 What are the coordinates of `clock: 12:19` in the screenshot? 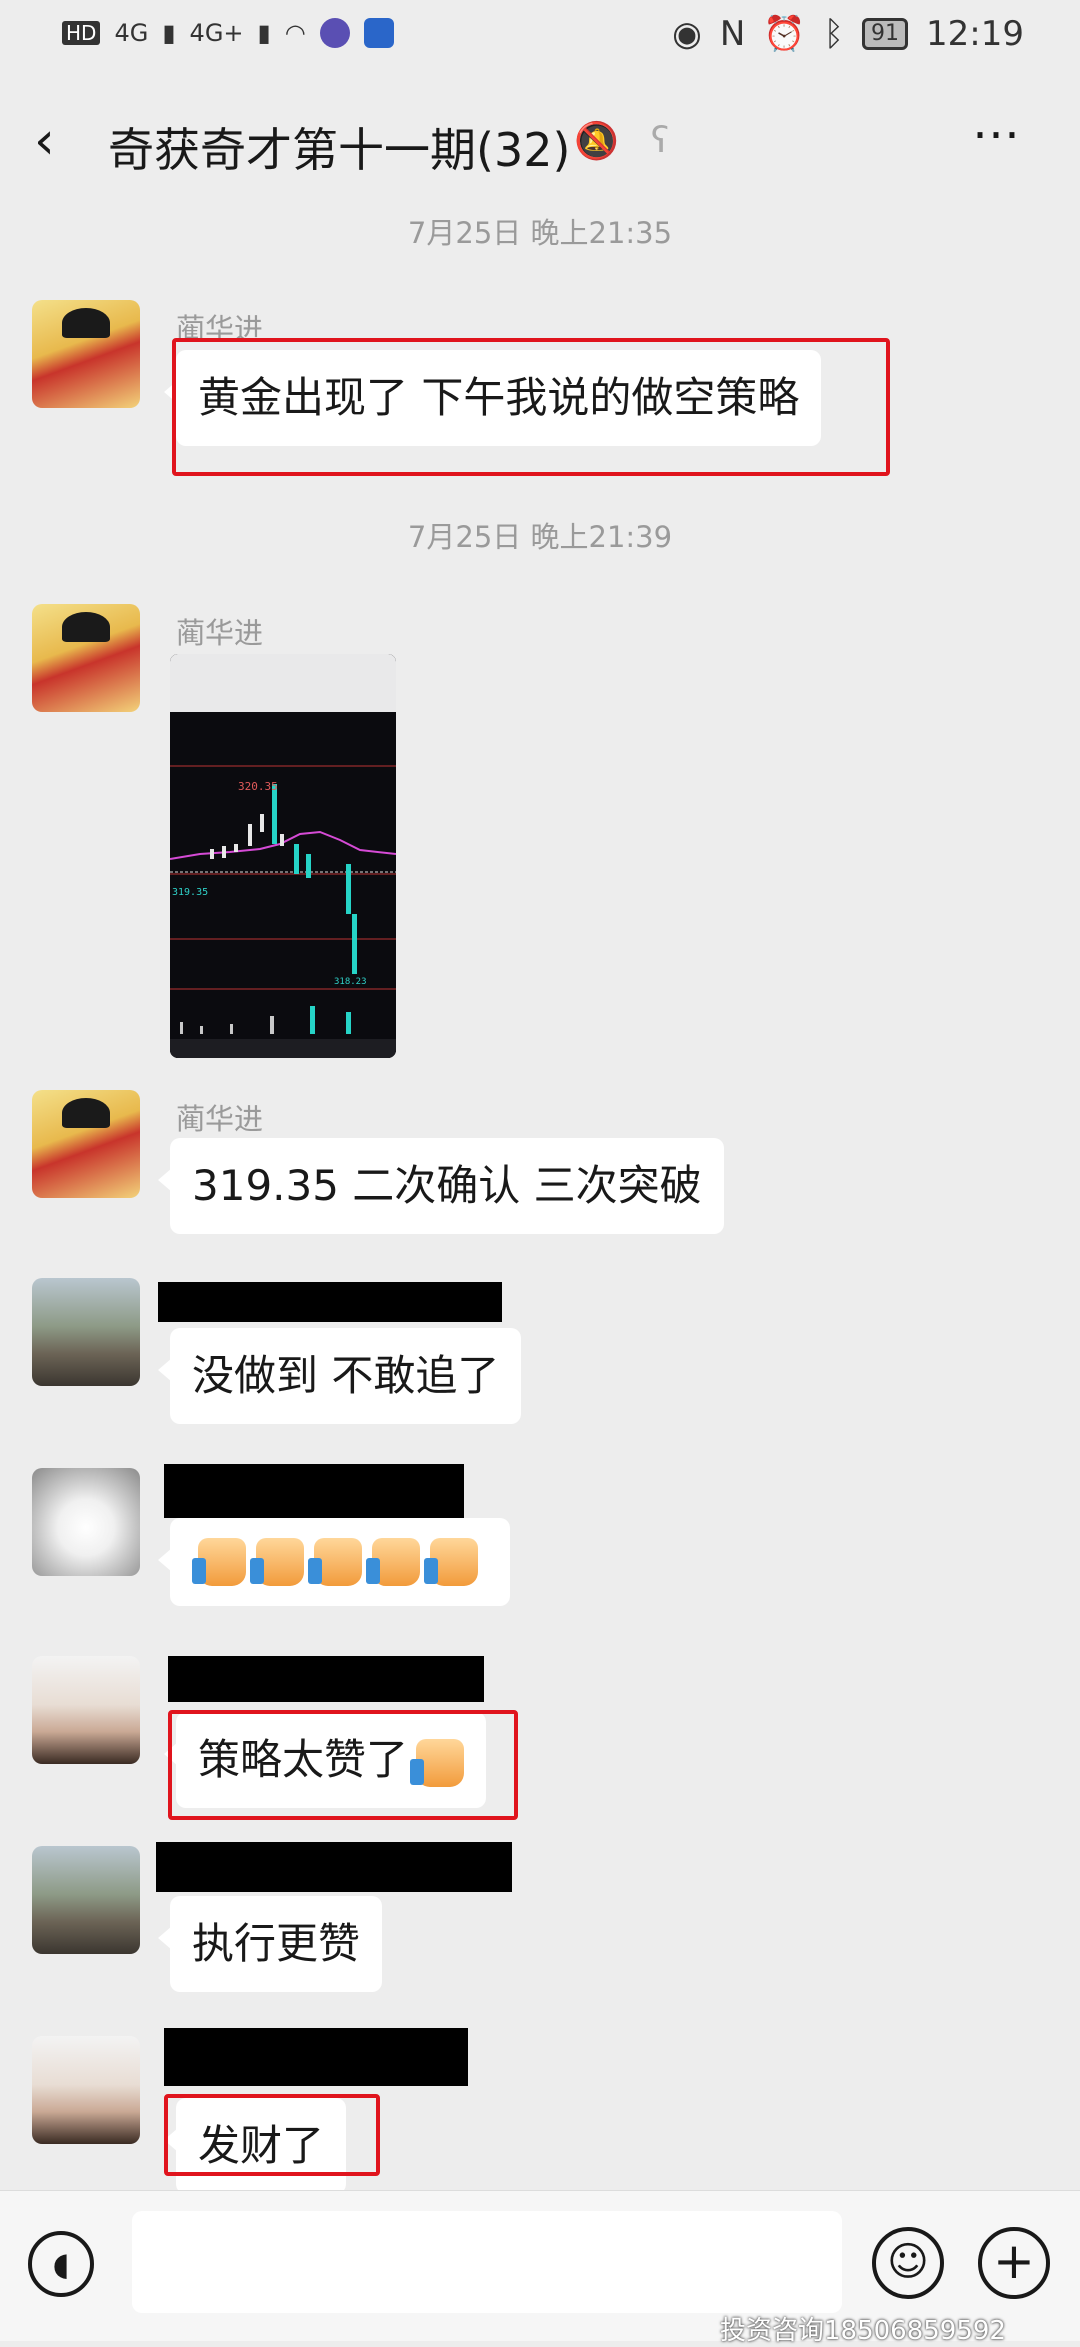 It's located at (975, 34).